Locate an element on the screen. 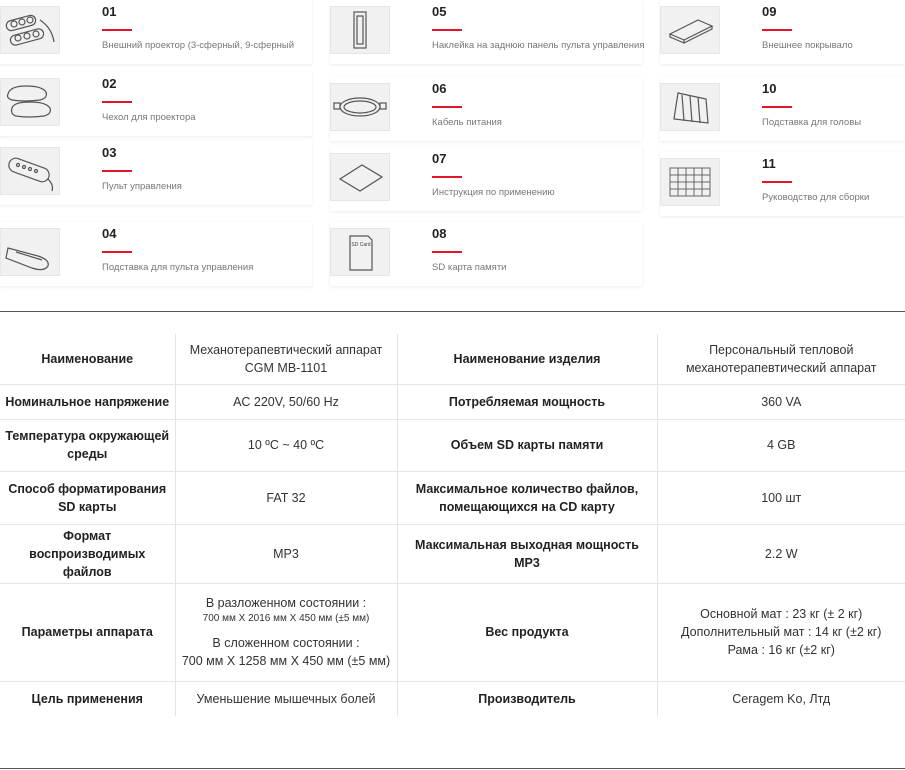 This screenshot has width=905, height=770. component-item: 02 Чехол для проектора is located at coordinates (156, 104).